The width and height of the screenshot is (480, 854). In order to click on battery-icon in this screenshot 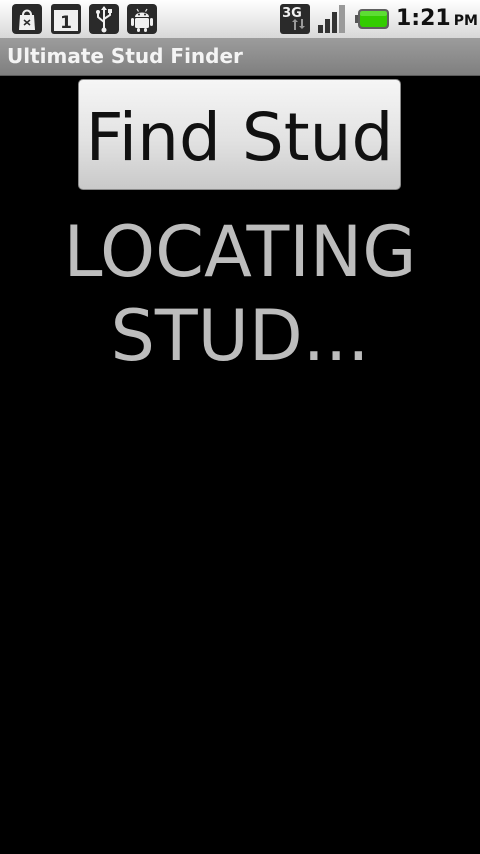, I will do `click(372, 19)`.